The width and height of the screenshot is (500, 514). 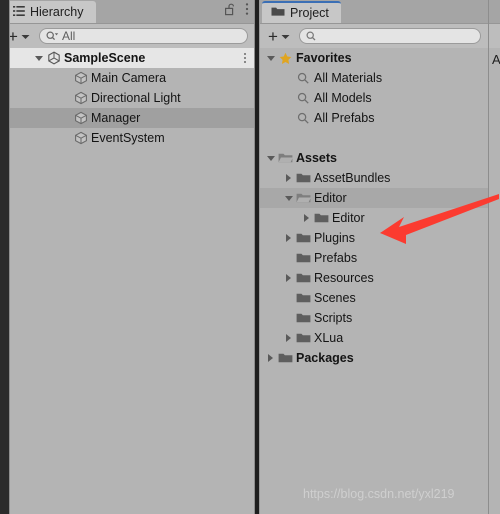 I want to click on tab-project-label: Project, so click(x=309, y=13).